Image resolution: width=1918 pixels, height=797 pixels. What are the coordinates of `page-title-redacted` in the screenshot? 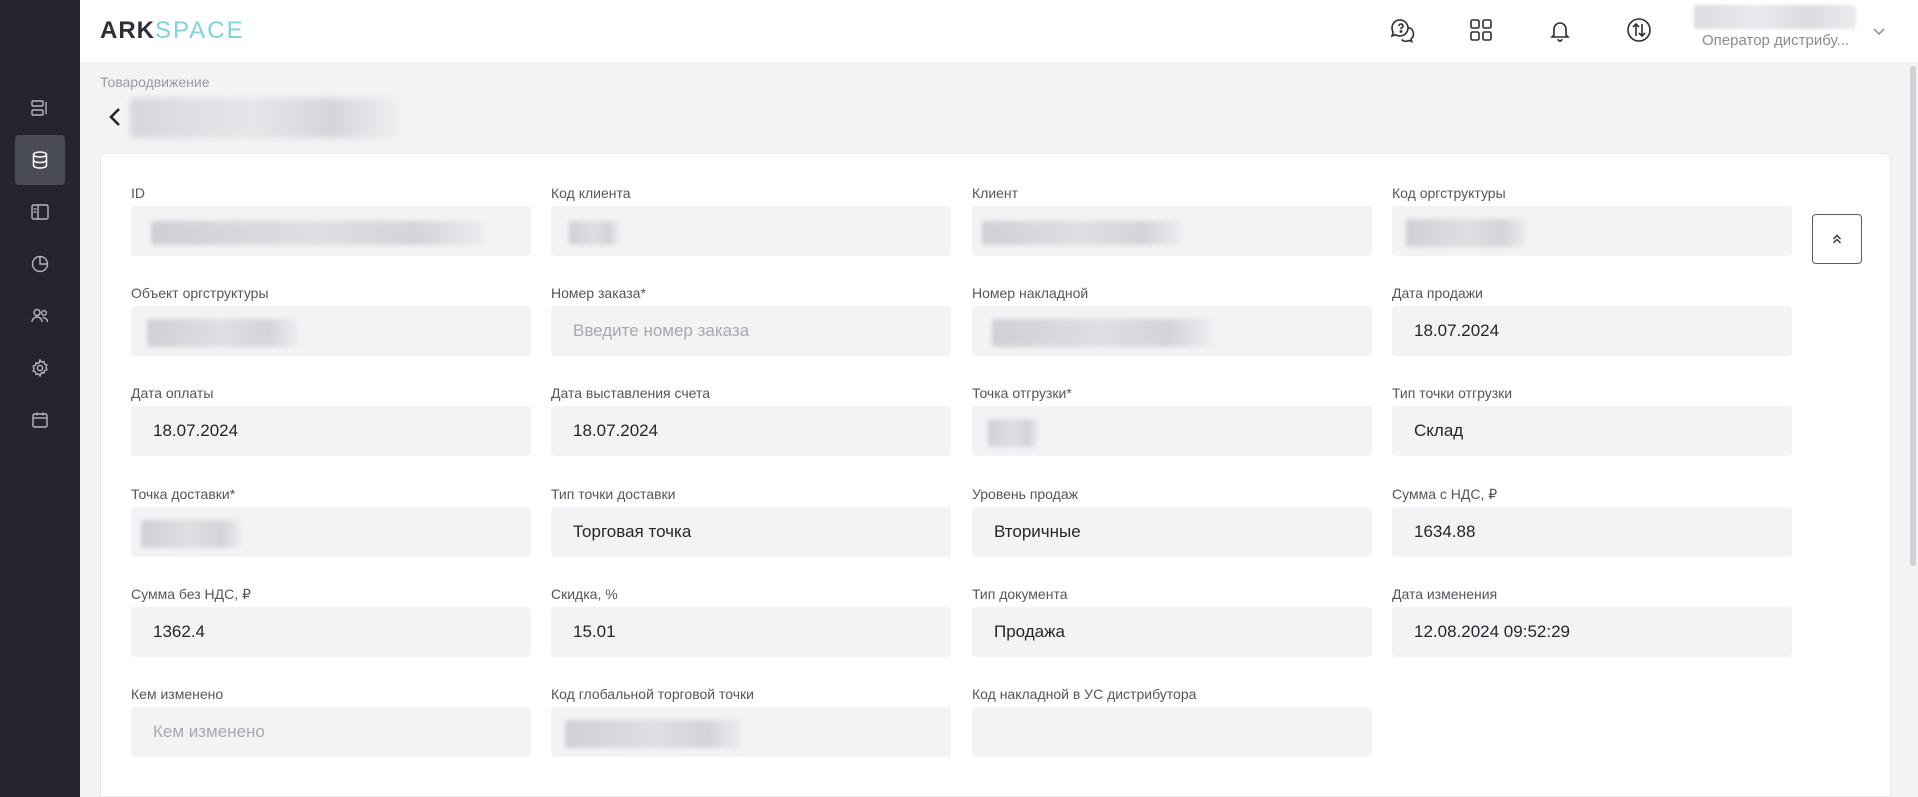 It's located at (265, 118).